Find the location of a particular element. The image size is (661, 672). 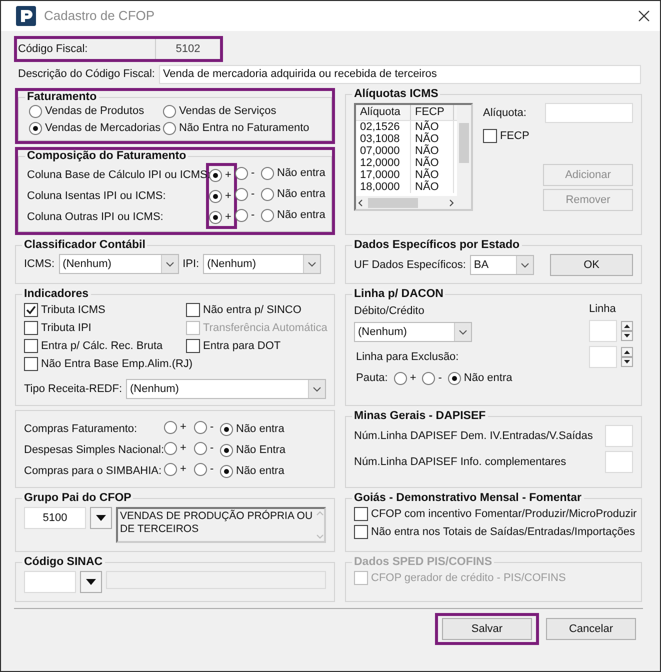

checkbox-label: Transferência Automática is located at coordinates (265, 328).